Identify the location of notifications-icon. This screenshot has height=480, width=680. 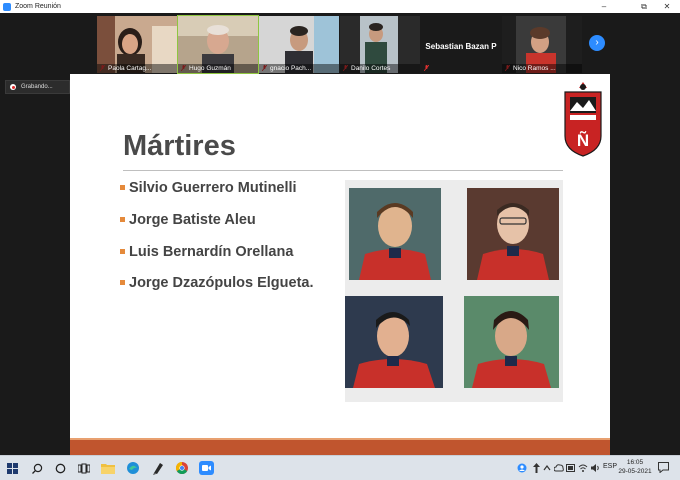
(663, 467).